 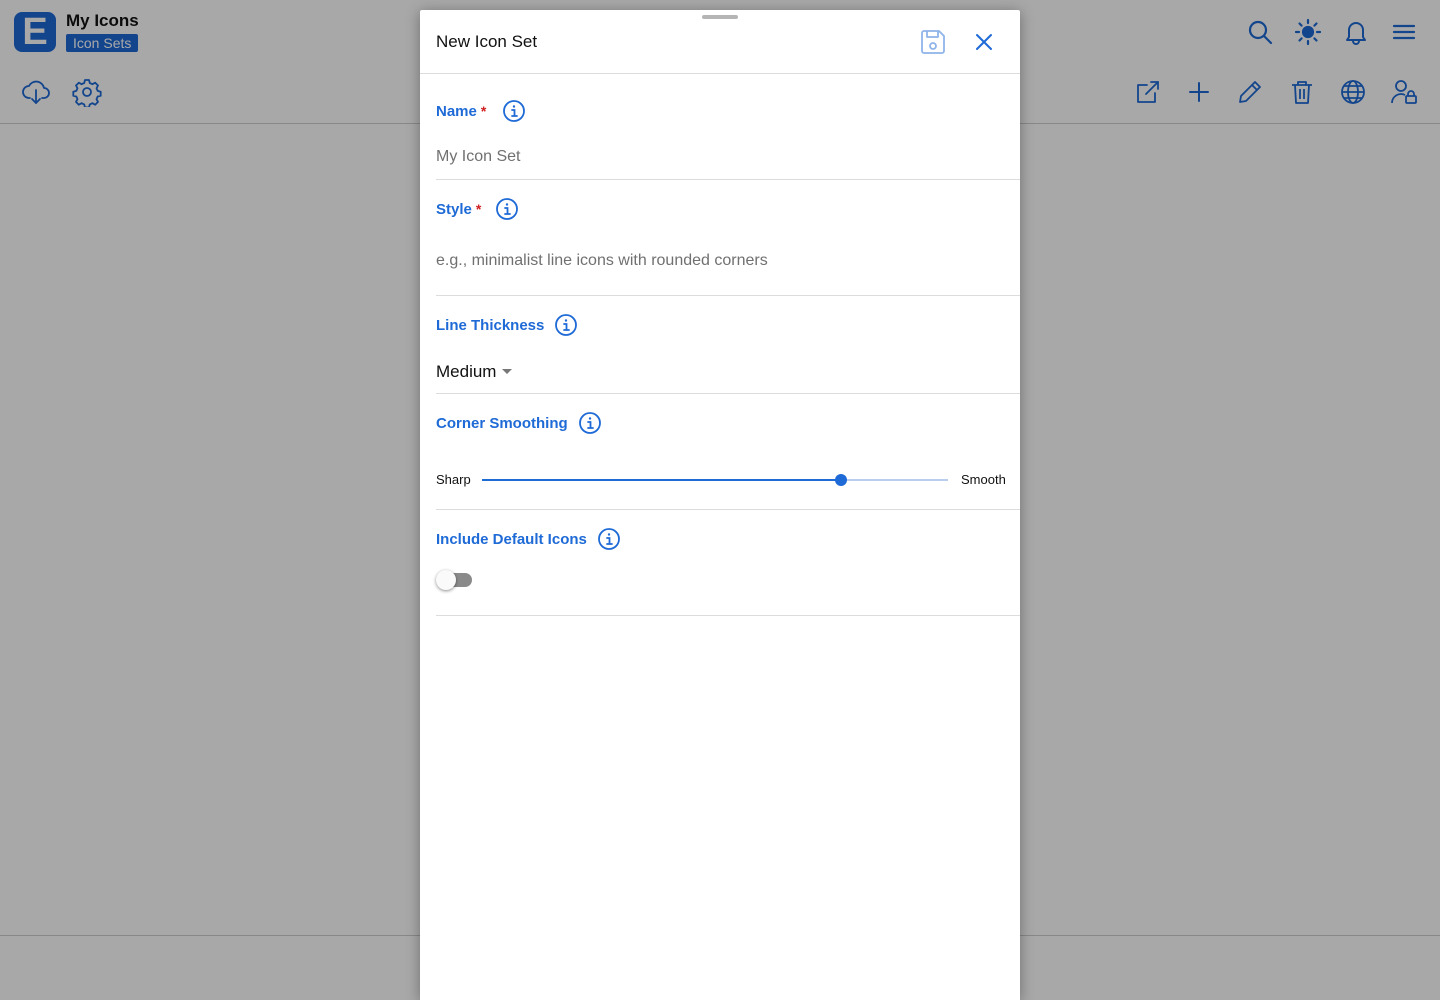 I want to click on name-input, so click(x=716, y=157).